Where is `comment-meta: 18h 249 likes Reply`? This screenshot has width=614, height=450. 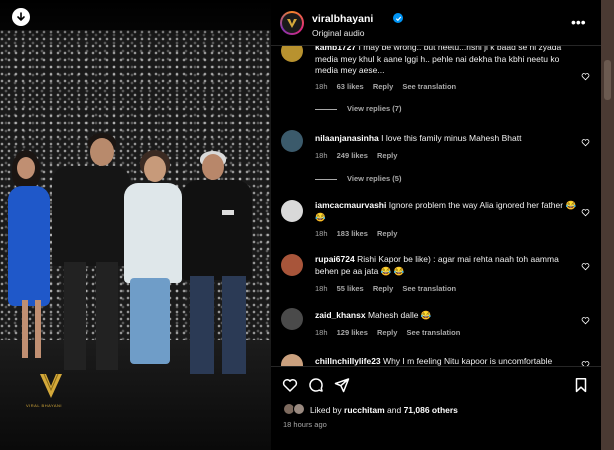 comment-meta: 18h 249 likes Reply is located at coordinates (359, 155).